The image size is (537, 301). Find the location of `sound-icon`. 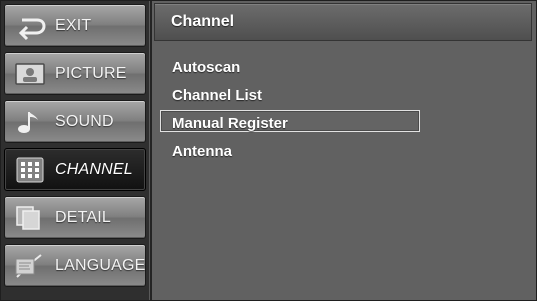

sound-icon is located at coordinates (28, 122).